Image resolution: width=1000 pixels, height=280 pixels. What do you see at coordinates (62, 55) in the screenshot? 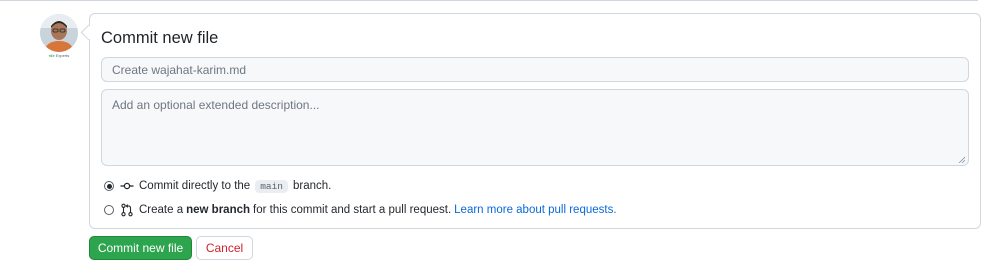
I see `avatar-caption-text: Experts` at bounding box center [62, 55].